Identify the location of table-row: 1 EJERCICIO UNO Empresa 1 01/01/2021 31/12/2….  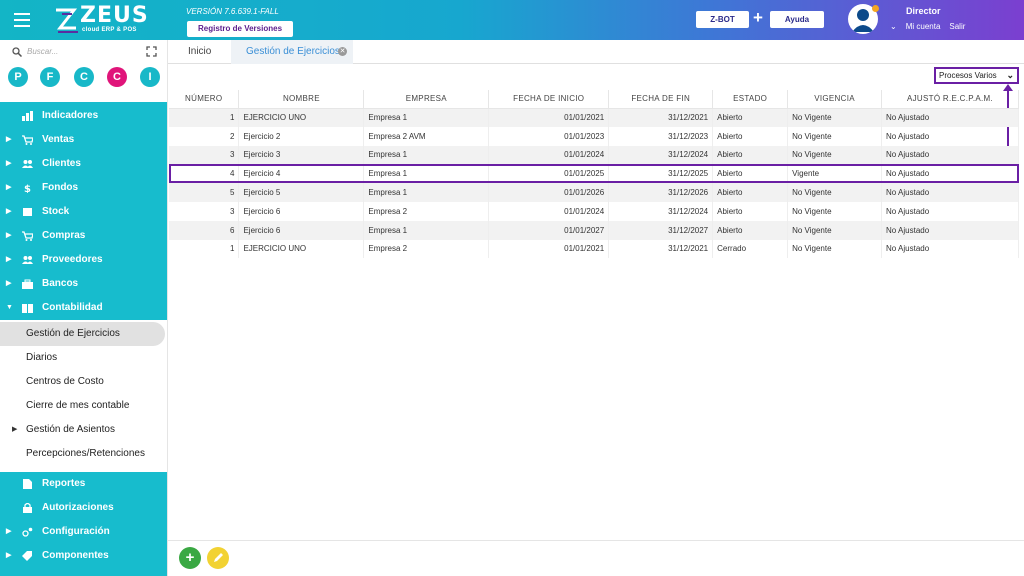
(594, 117).